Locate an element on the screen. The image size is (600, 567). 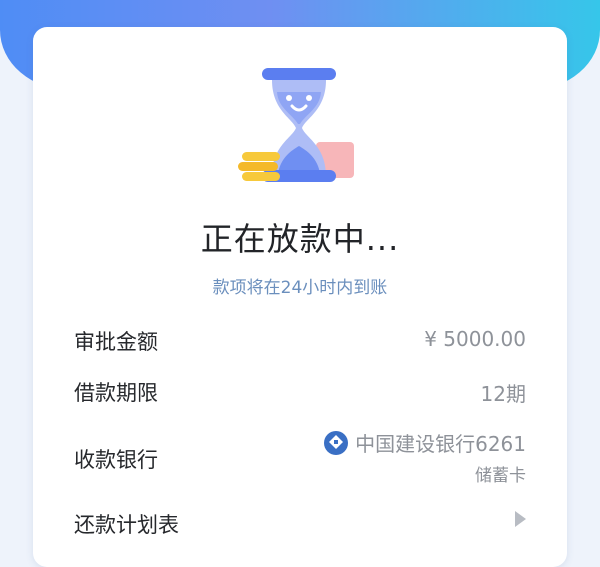
chevron-right-icon is located at coordinates (520, 519).